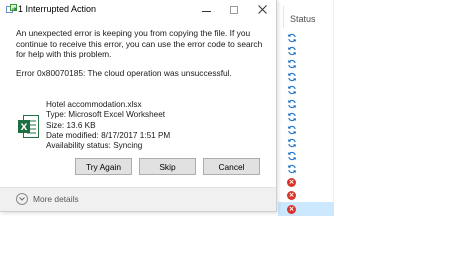  What do you see at coordinates (57, 9) in the screenshot?
I see `dialog-title: 1 Interrupted Action` at bounding box center [57, 9].